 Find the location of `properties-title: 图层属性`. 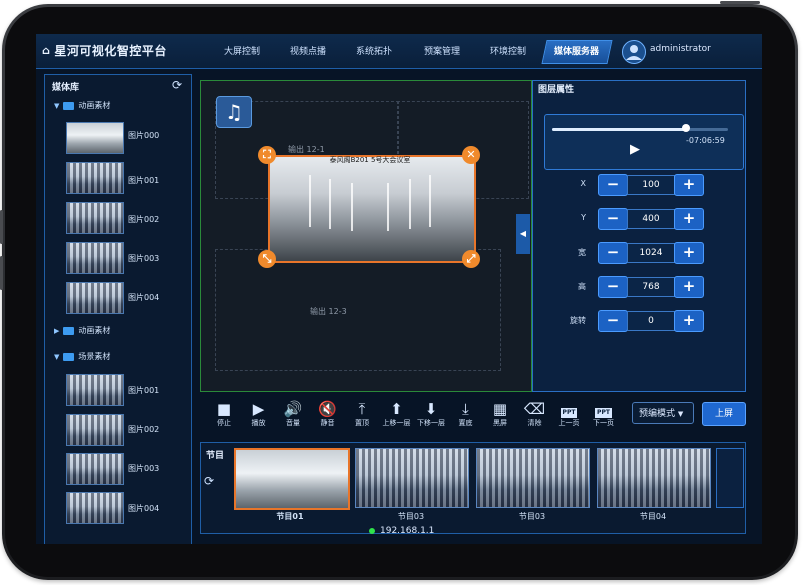

properties-title: 图层属性 is located at coordinates (556, 90).